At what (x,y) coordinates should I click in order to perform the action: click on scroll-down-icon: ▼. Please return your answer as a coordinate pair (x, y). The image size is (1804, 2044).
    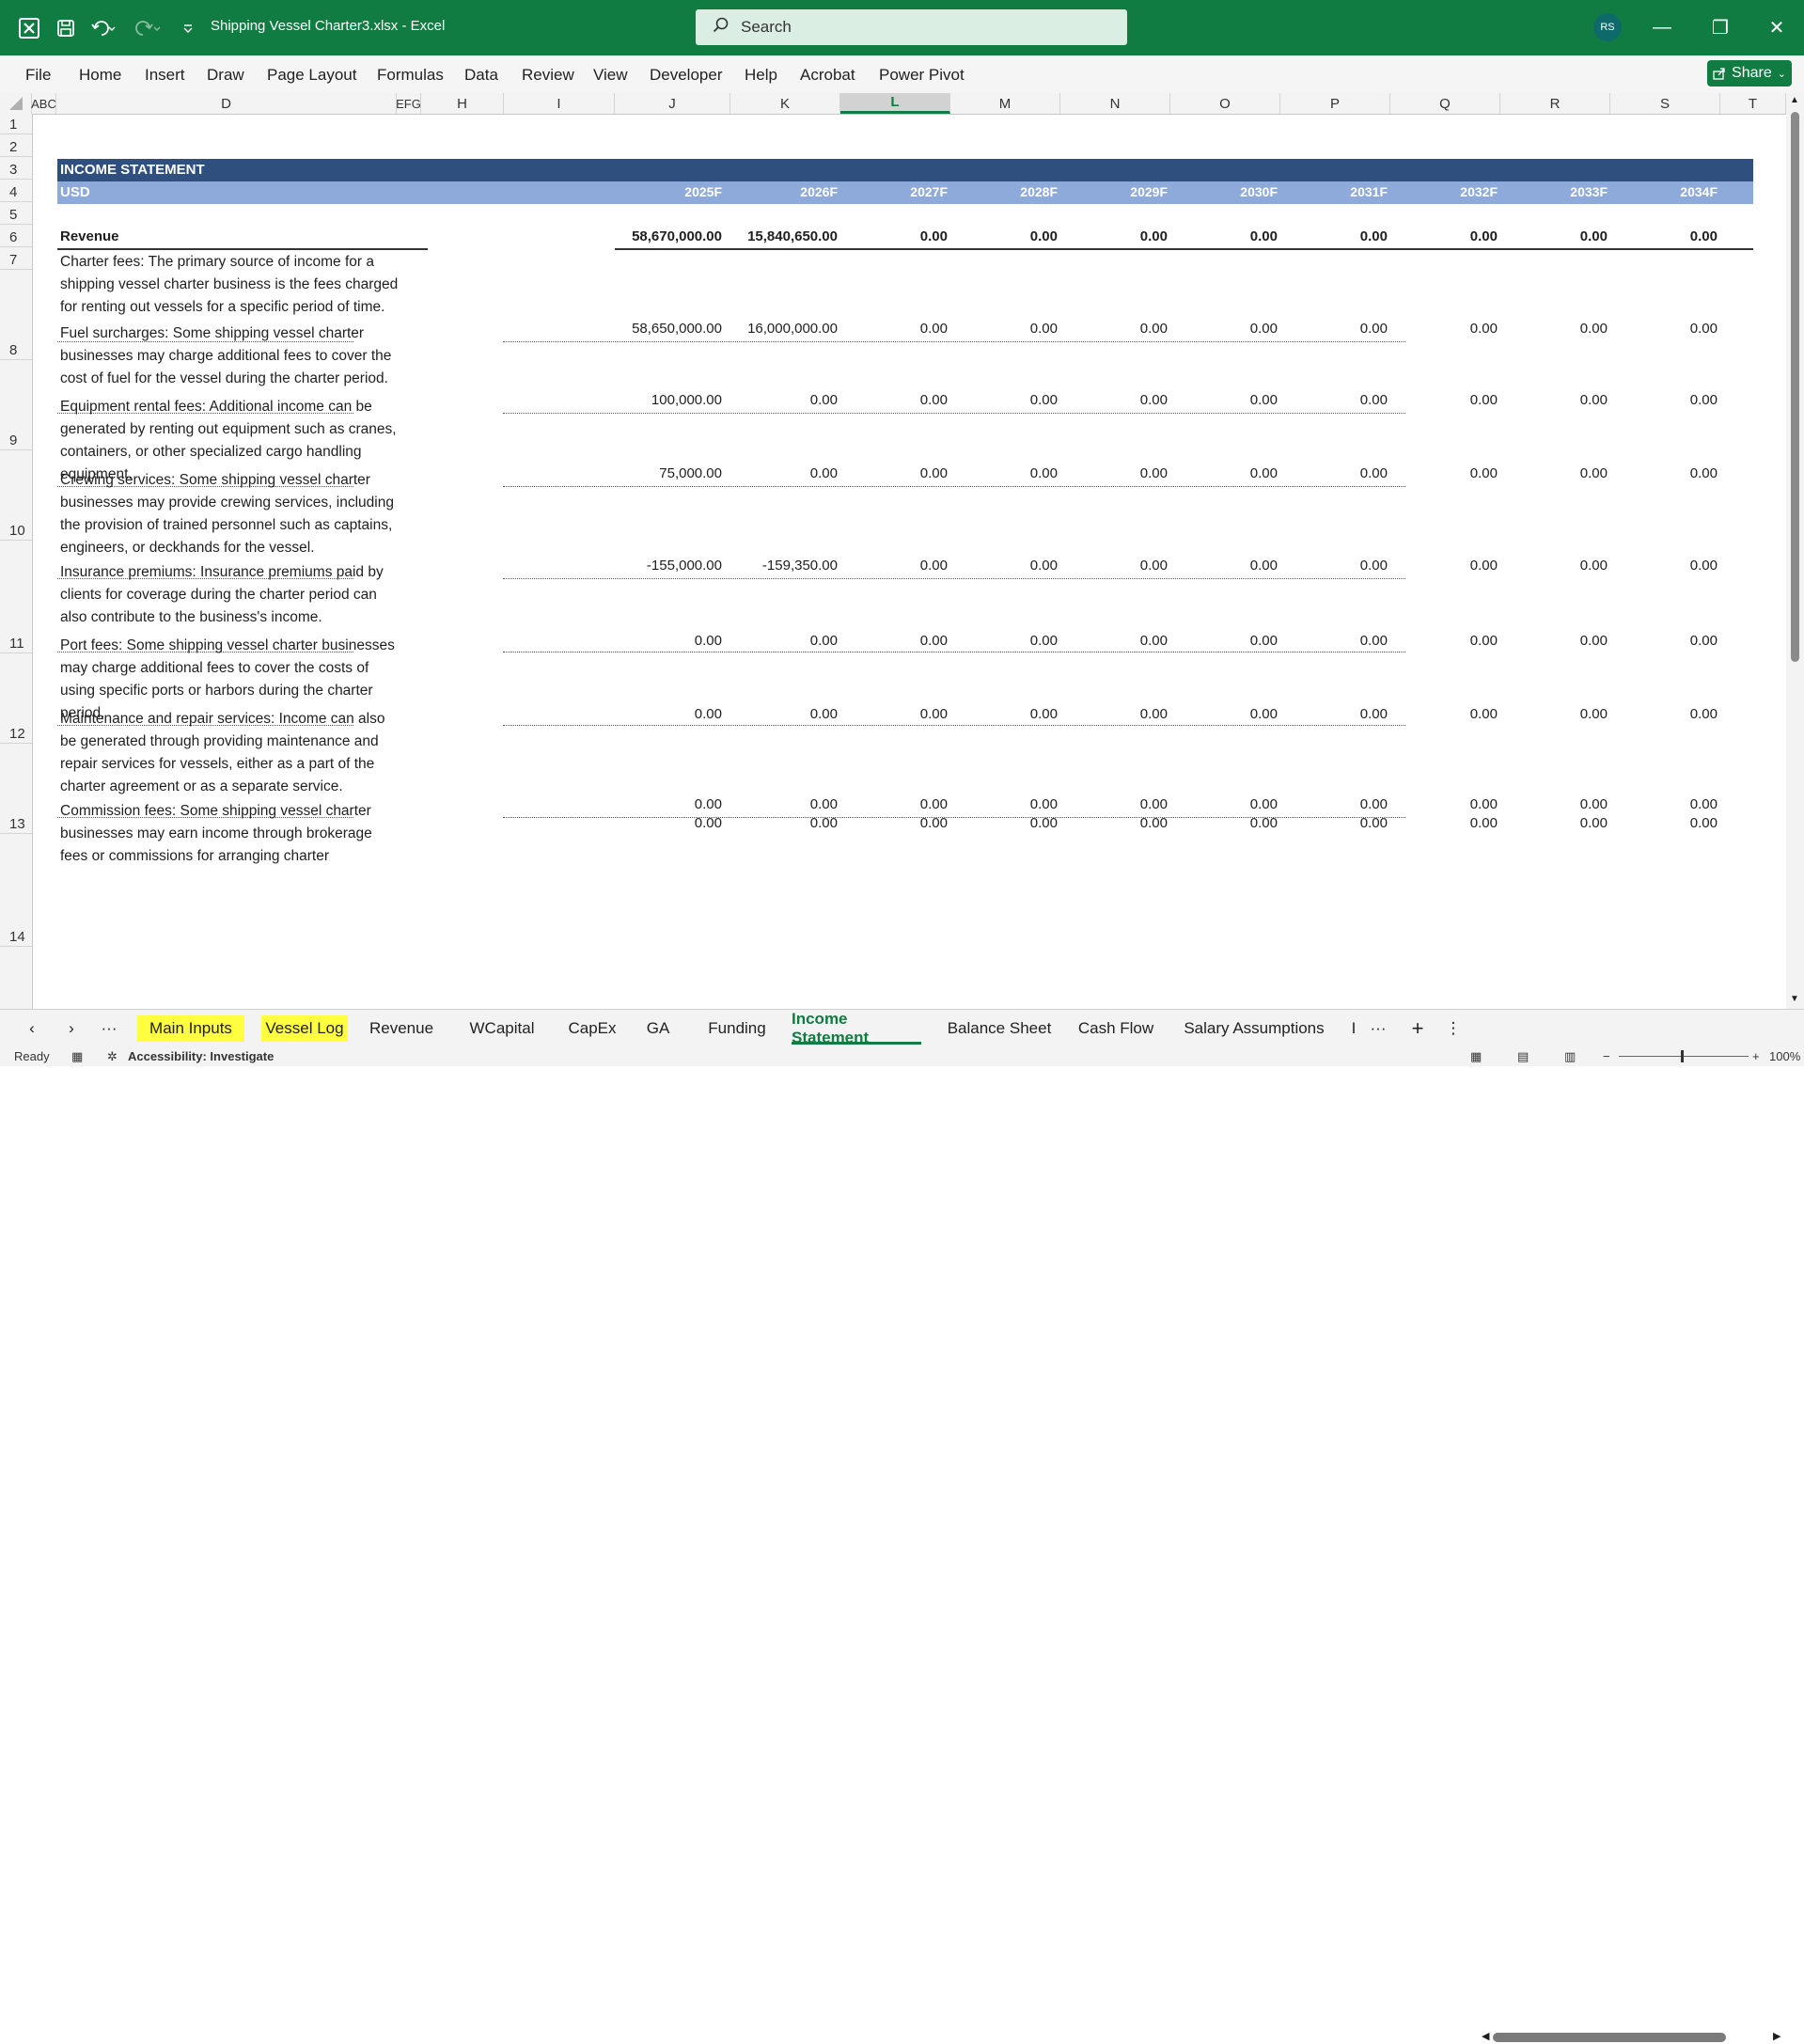
    Looking at the image, I should click on (1794, 999).